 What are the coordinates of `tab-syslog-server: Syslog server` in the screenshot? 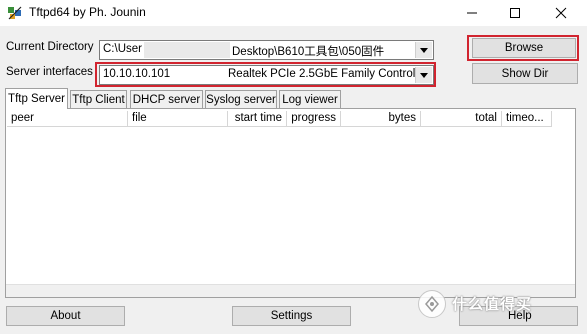 It's located at (241, 99).